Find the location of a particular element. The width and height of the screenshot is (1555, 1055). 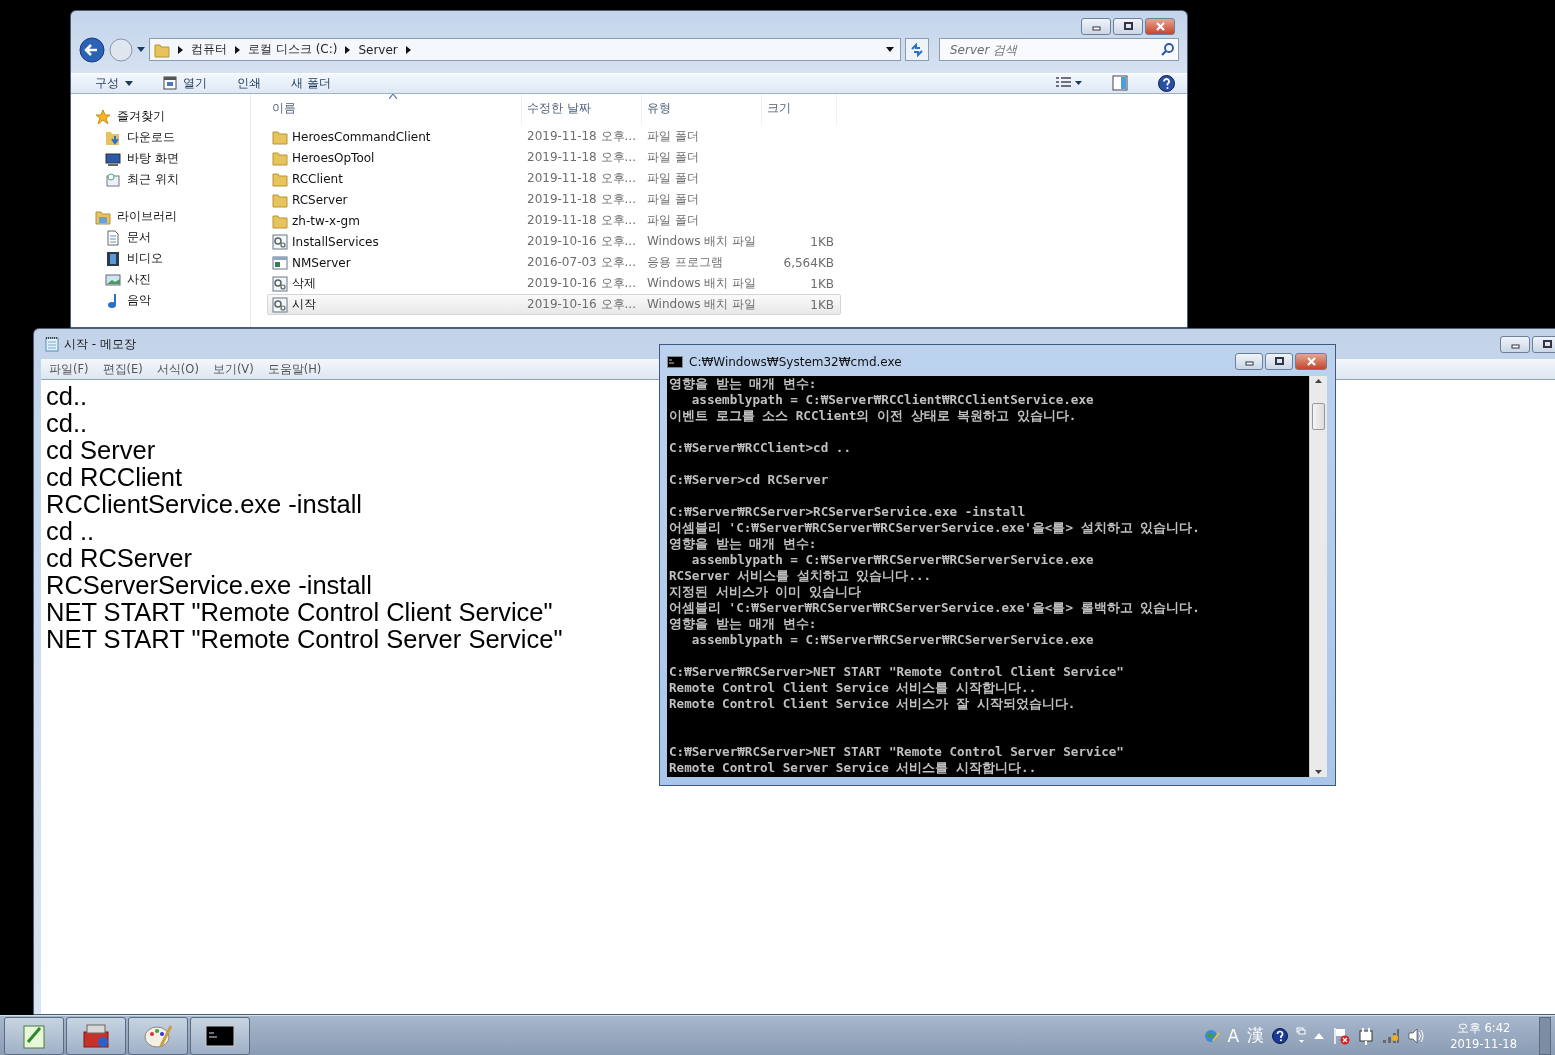

file-row: 삭제 2019-10-16 오후... Windows 배치 파일 1KB is located at coordinates (554, 283).